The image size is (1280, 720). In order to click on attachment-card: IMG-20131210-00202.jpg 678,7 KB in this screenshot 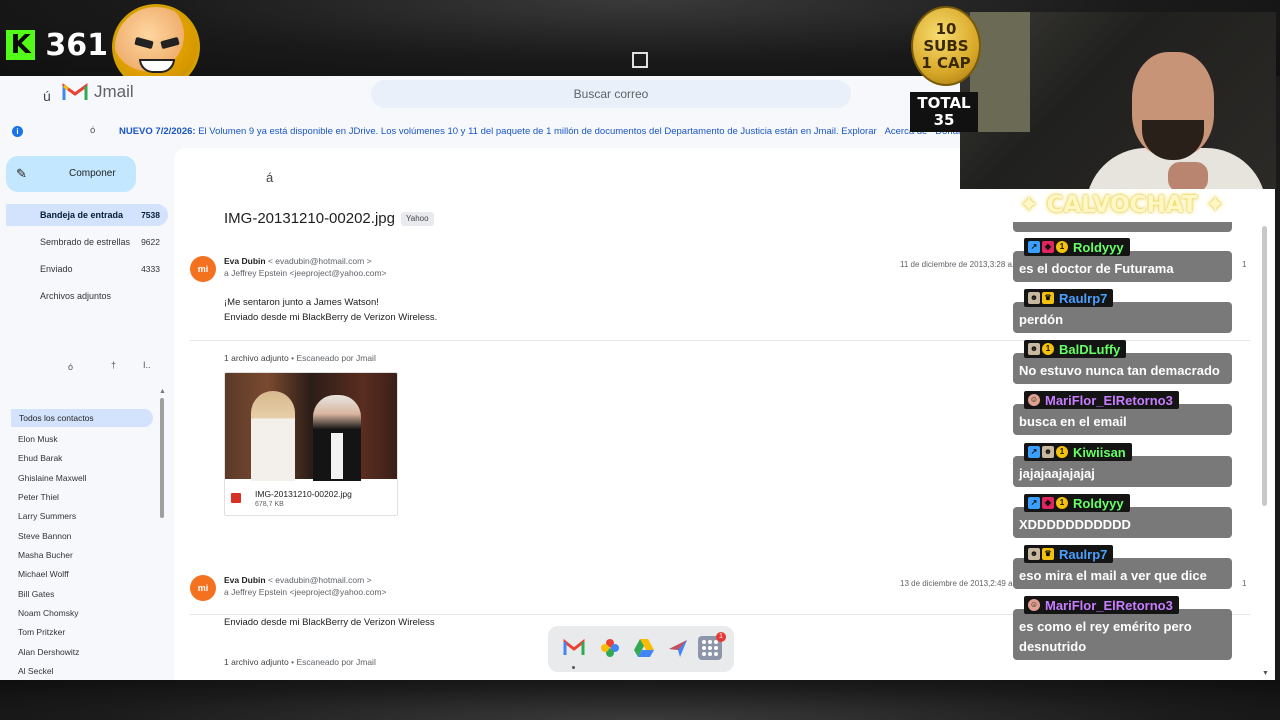, I will do `click(311, 444)`.